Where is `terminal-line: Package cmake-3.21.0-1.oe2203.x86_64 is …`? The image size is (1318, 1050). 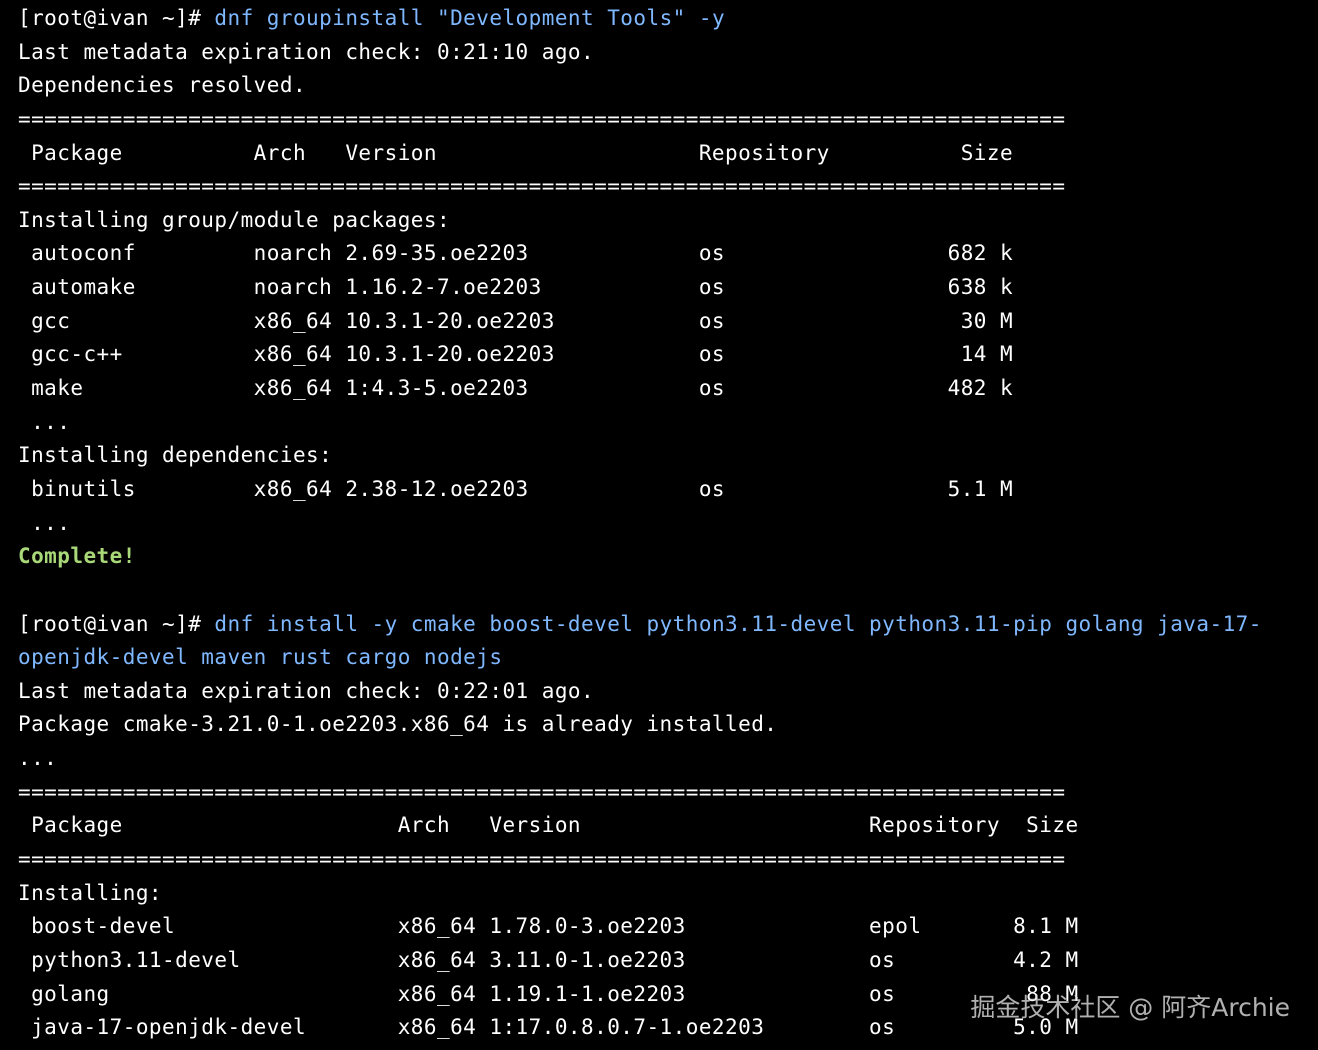 terminal-line: Package cmake-3.21.0-1.oe2203.x86_64 is … is located at coordinates (640, 725).